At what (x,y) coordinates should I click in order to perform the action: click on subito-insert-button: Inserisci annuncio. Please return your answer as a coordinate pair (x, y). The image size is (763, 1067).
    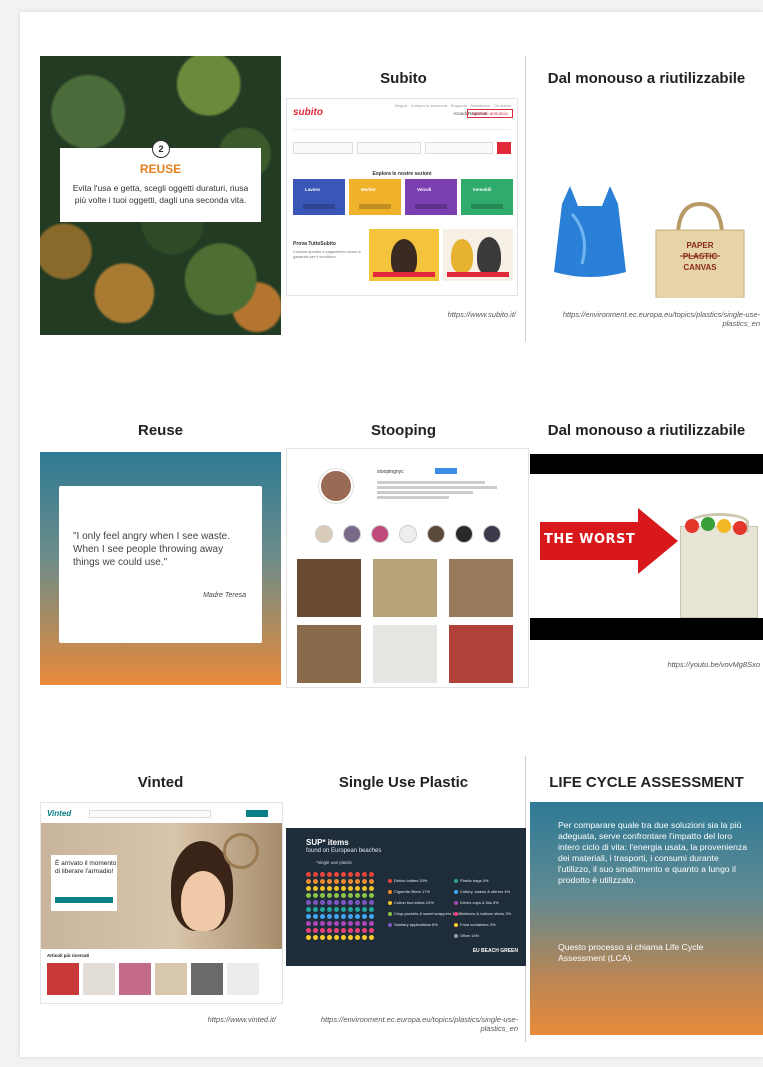
    Looking at the image, I should click on (489, 113).